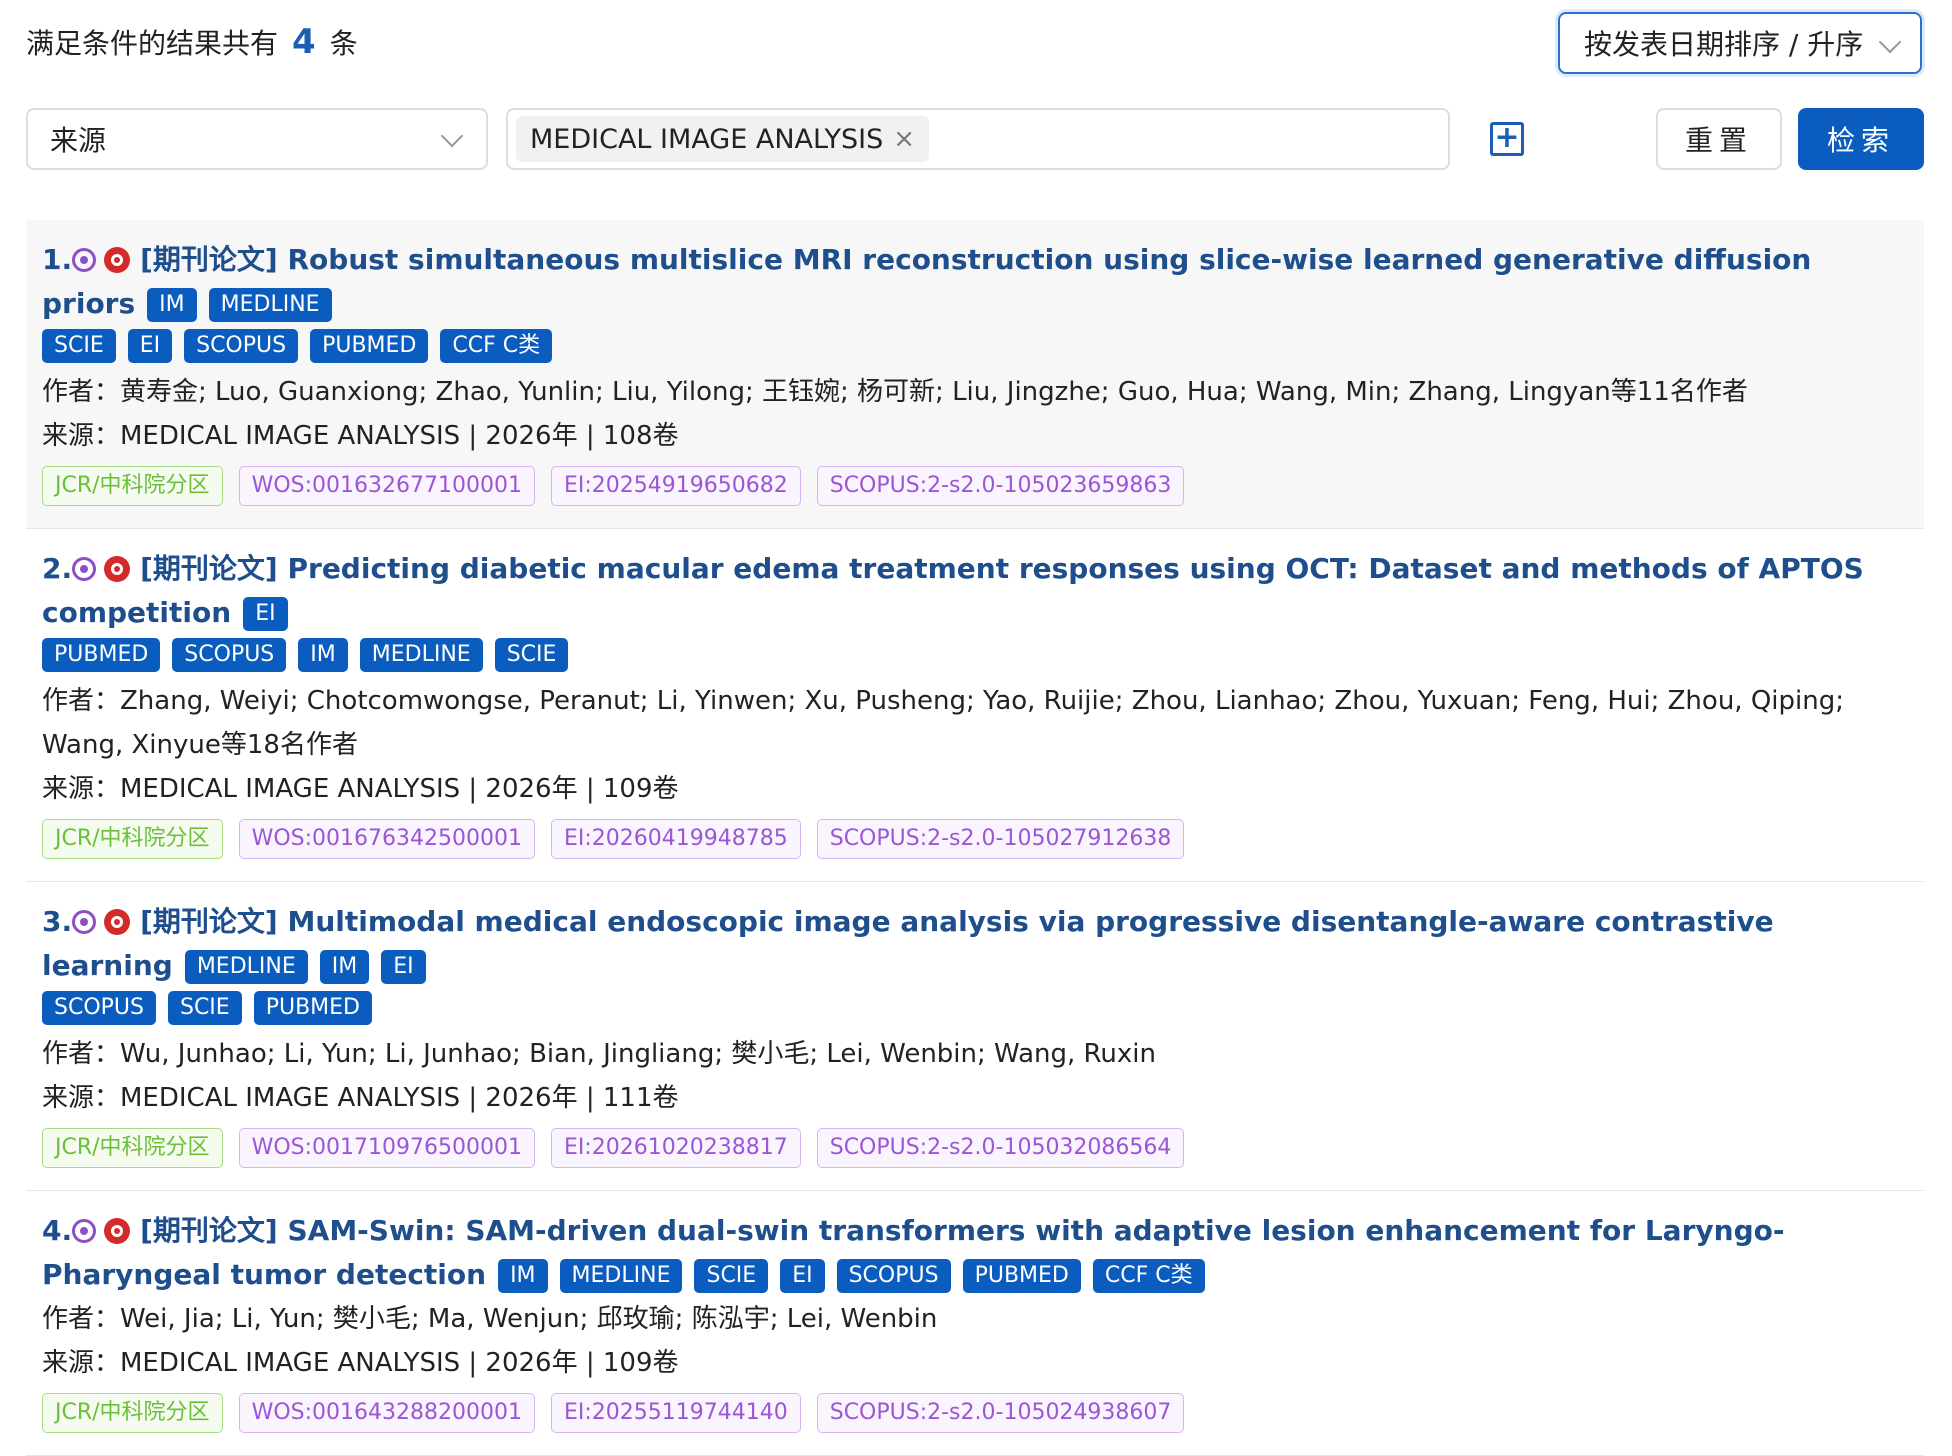 The image size is (1952, 1456). Describe the element at coordinates (675, 486) in the screenshot. I see `identifier-tag: EI:20254919650682` at that location.